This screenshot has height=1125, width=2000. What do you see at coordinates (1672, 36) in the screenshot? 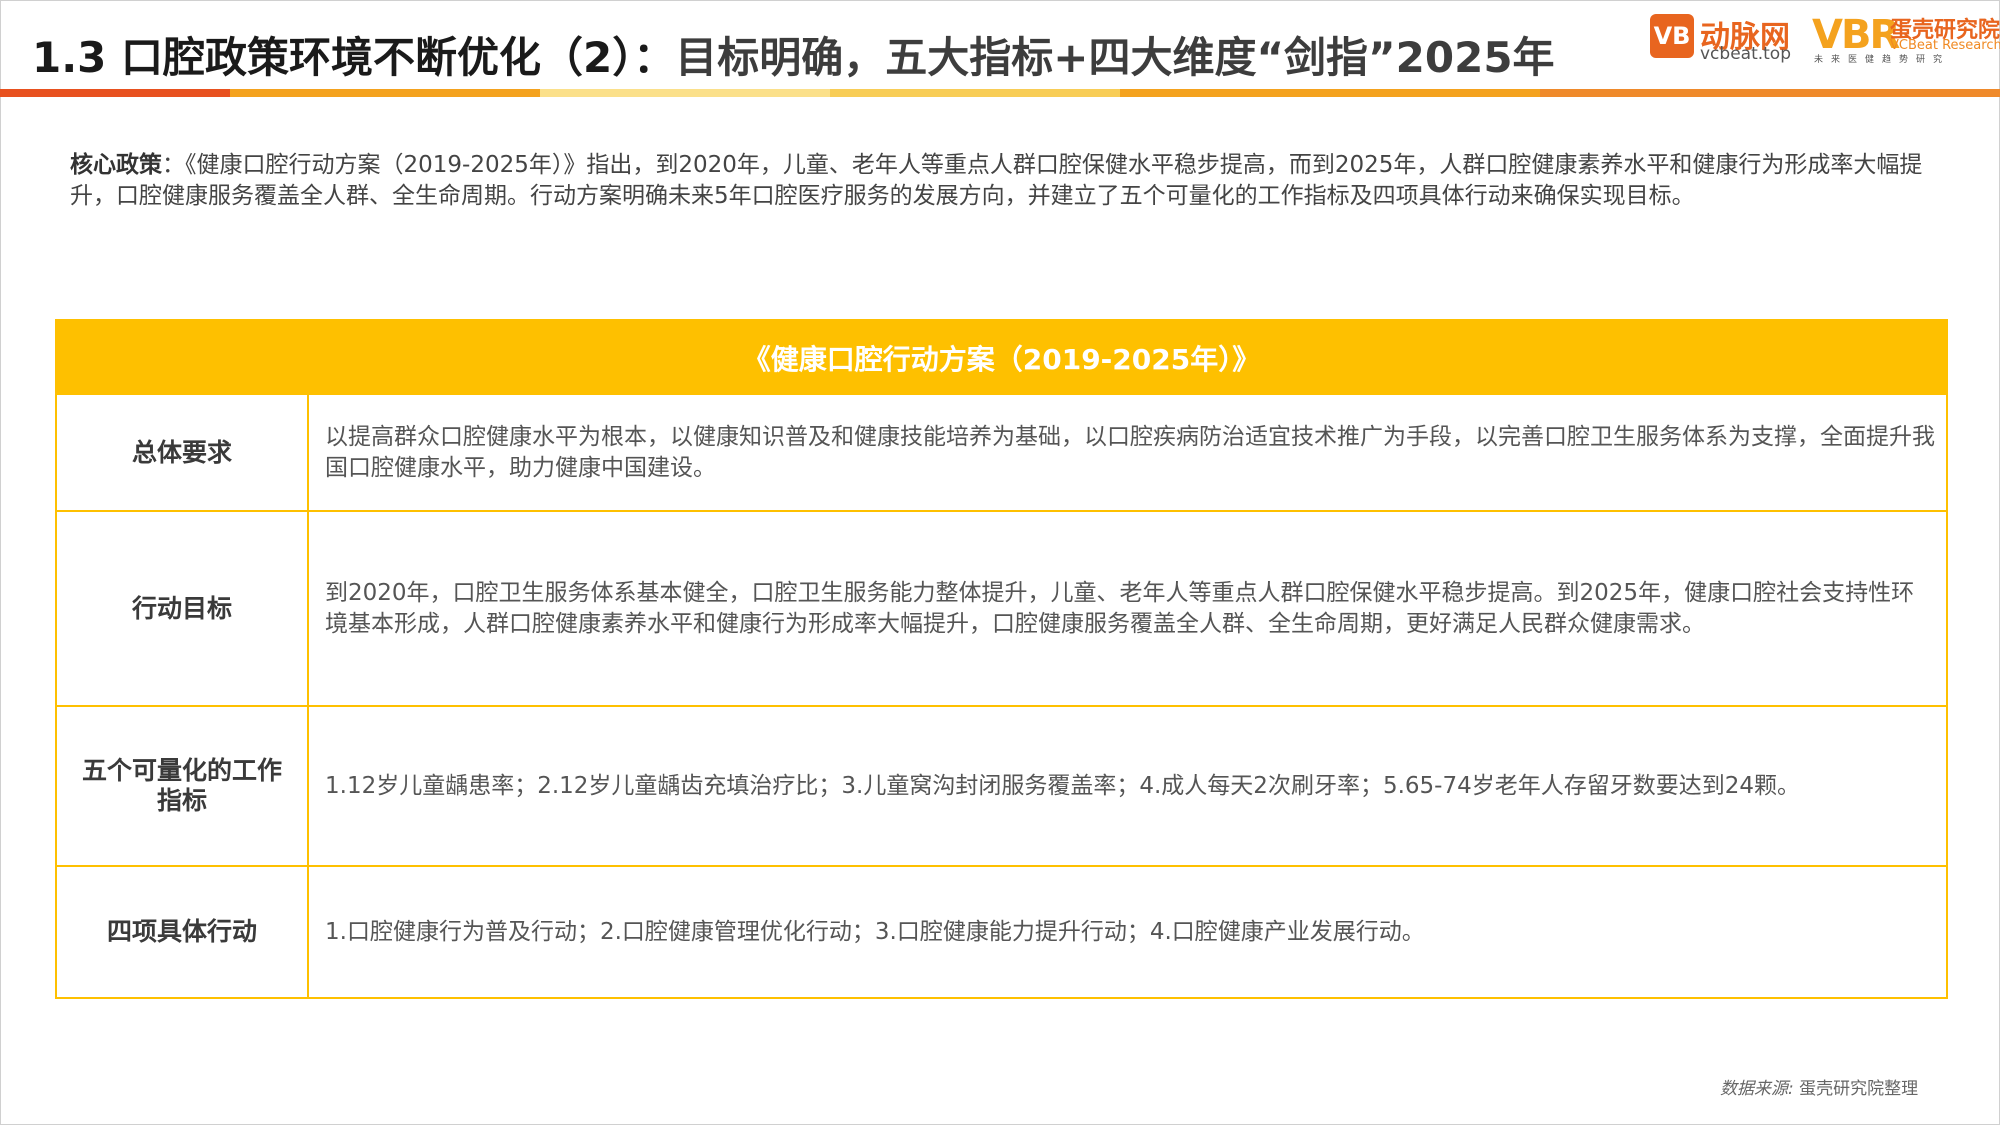
I see `vcbeat-logo-icon: VB` at bounding box center [1672, 36].